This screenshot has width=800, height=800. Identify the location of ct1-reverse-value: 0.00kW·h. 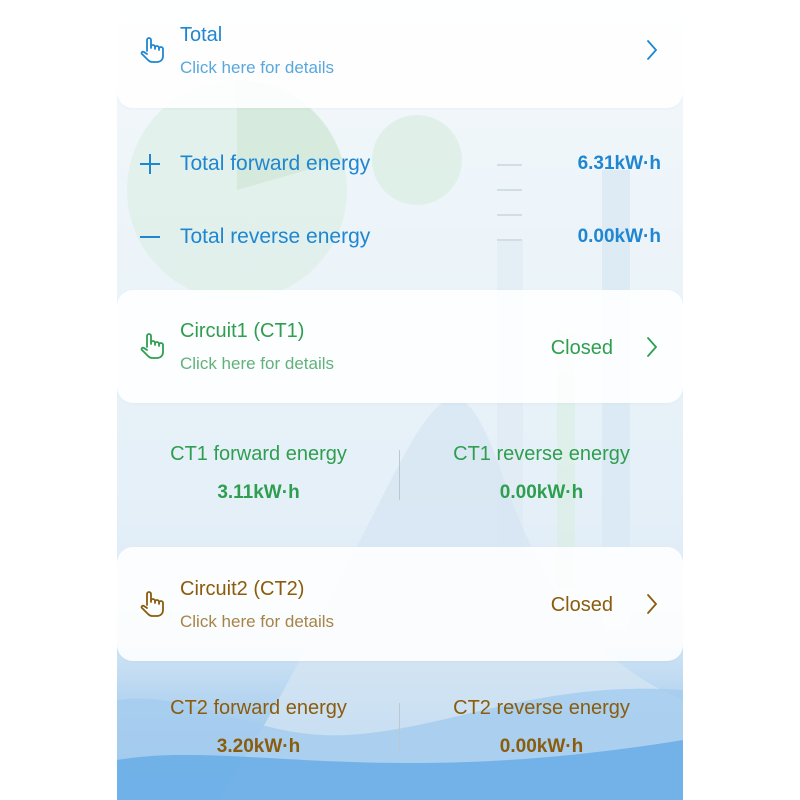
(541, 492).